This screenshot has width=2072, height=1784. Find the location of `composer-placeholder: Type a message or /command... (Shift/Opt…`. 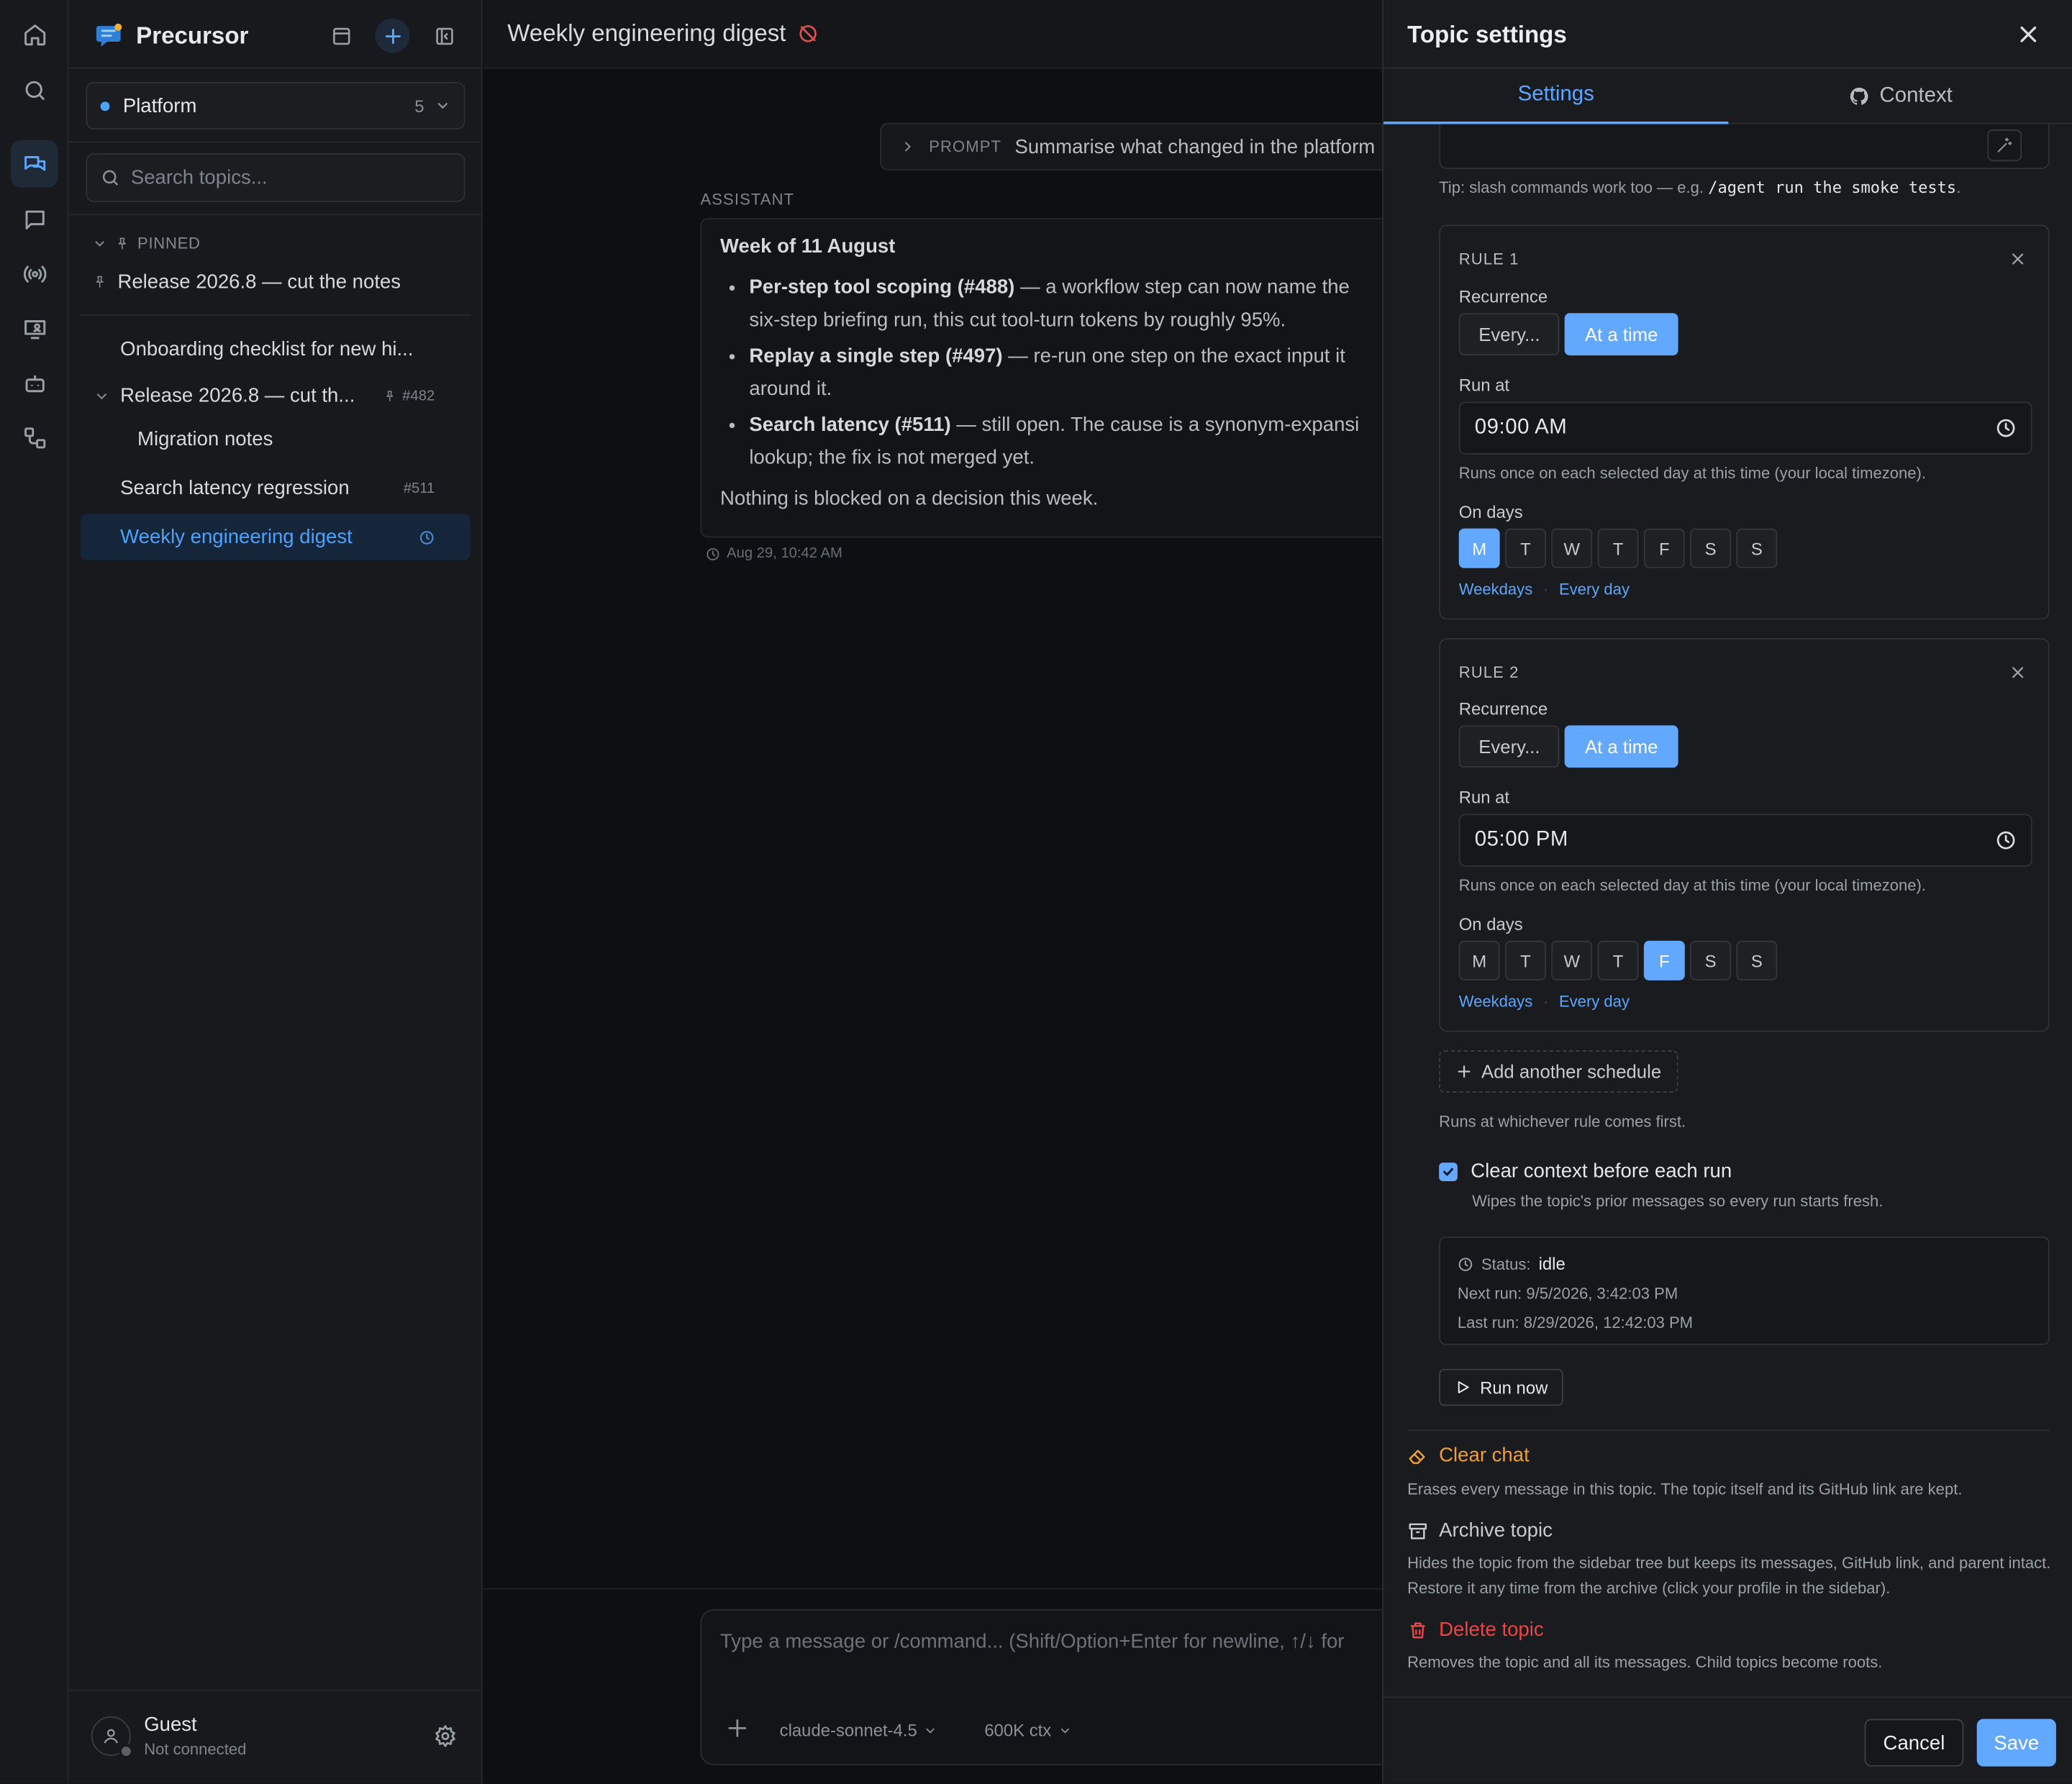

composer-placeholder: Type a message or /command... (Shift/Opt… is located at coordinates (1032, 1641).